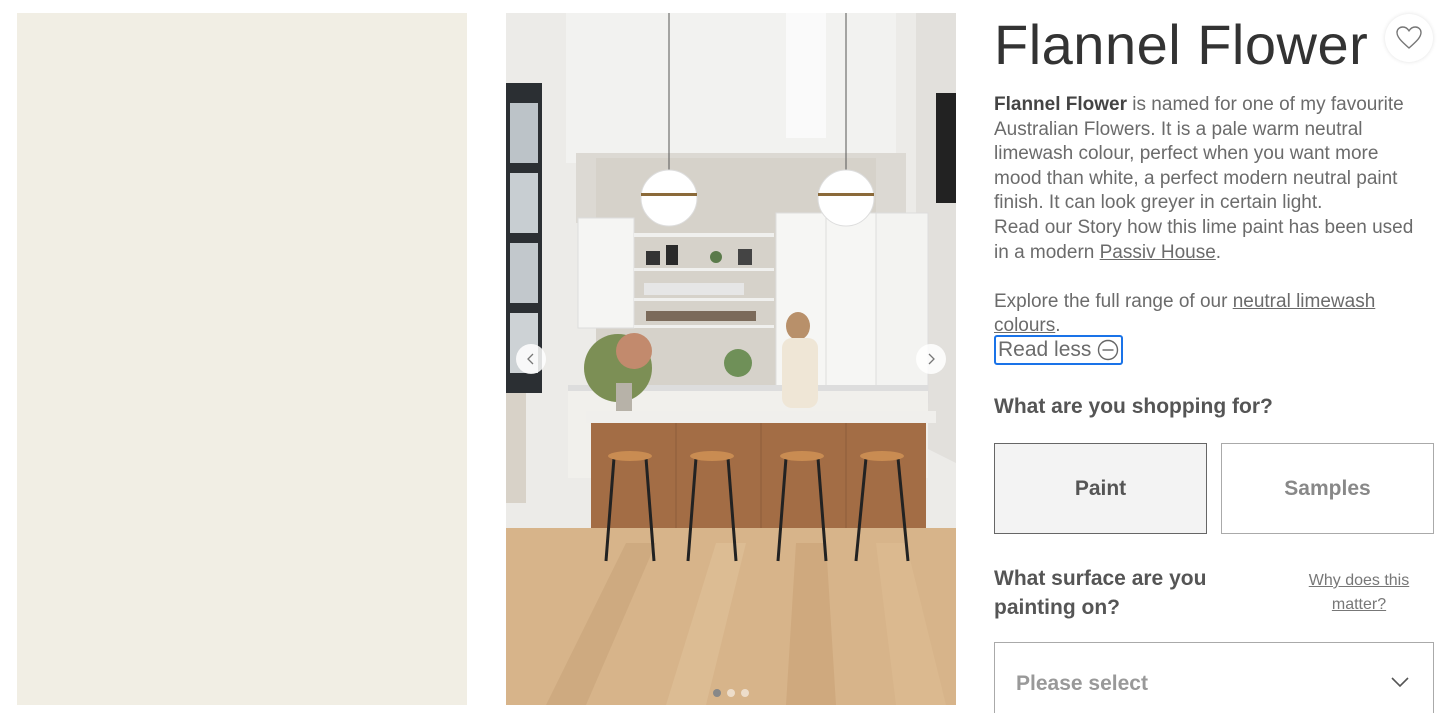 Image resolution: width=1445 pixels, height=713 pixels. I want to click on favourite-button, so click(1409, 38).